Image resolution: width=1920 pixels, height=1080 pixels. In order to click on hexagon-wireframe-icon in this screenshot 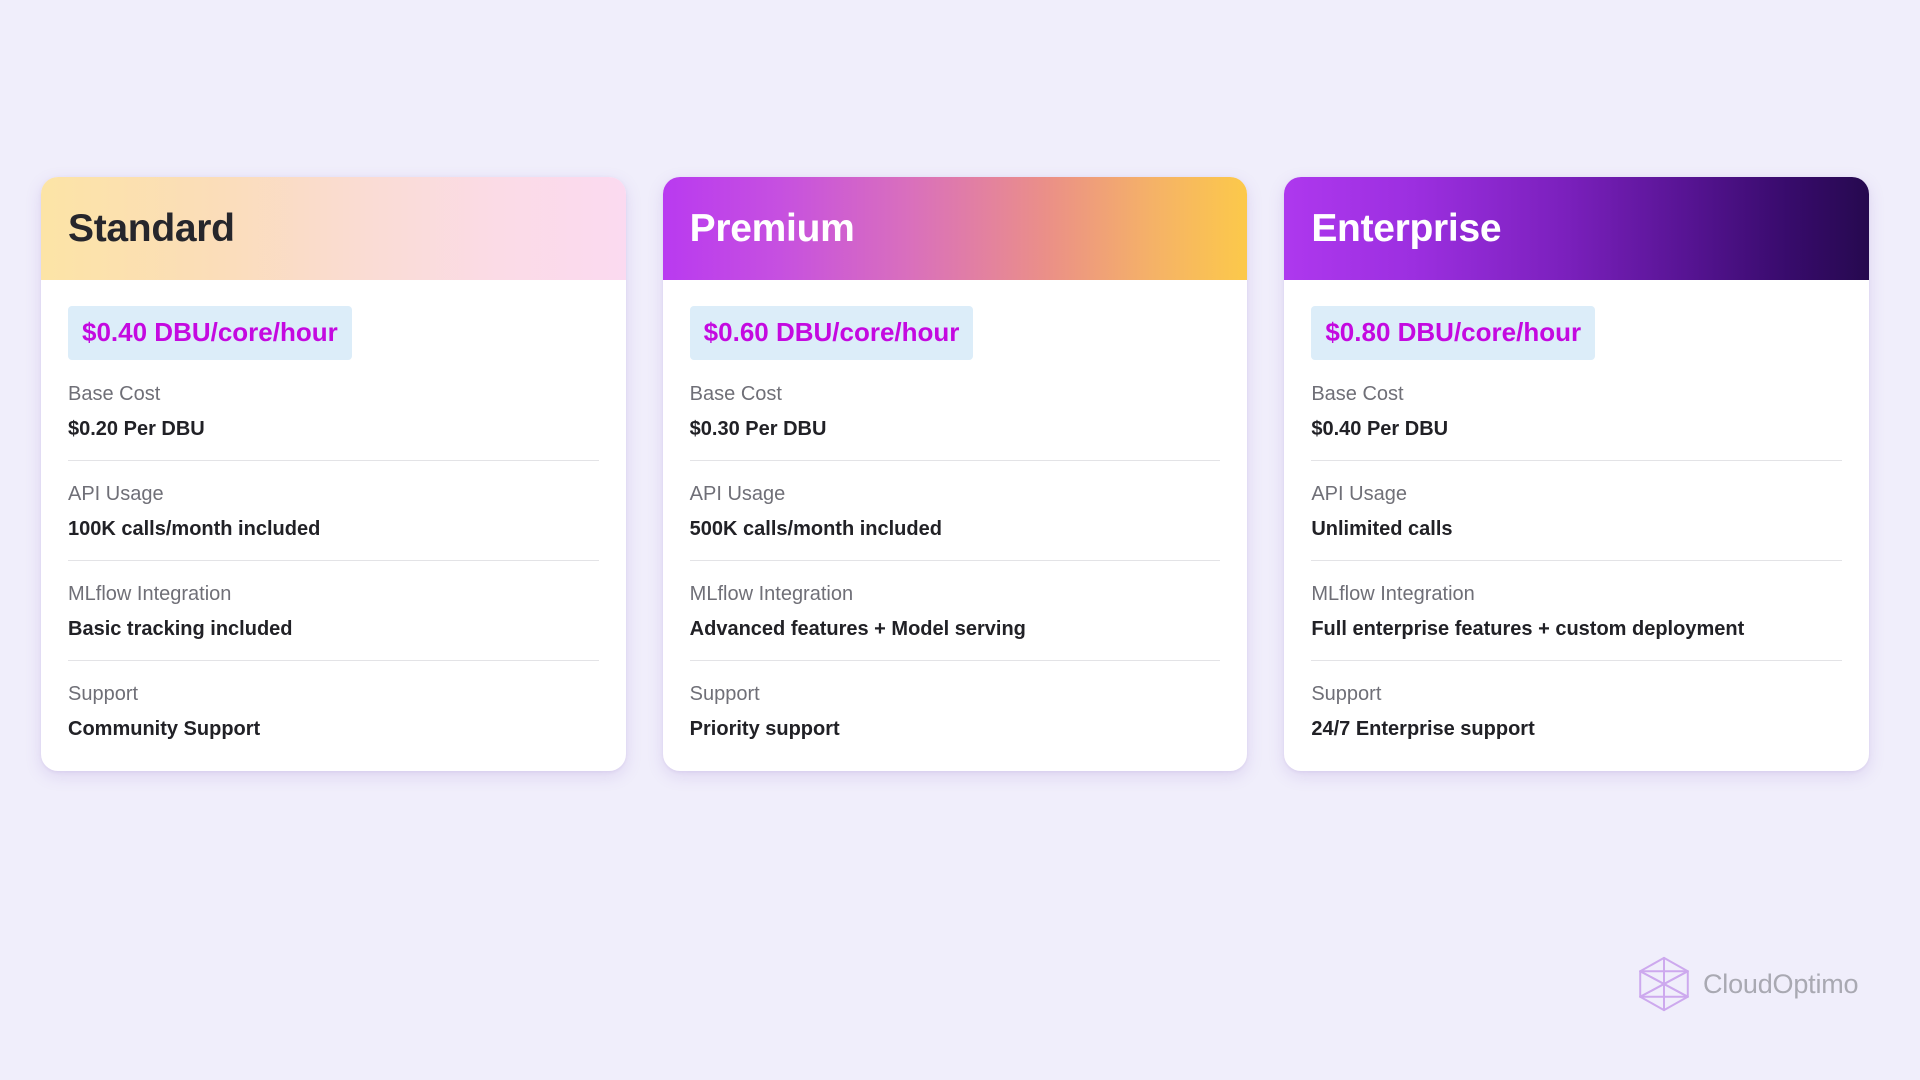, I will do `click(1664, 984)`.